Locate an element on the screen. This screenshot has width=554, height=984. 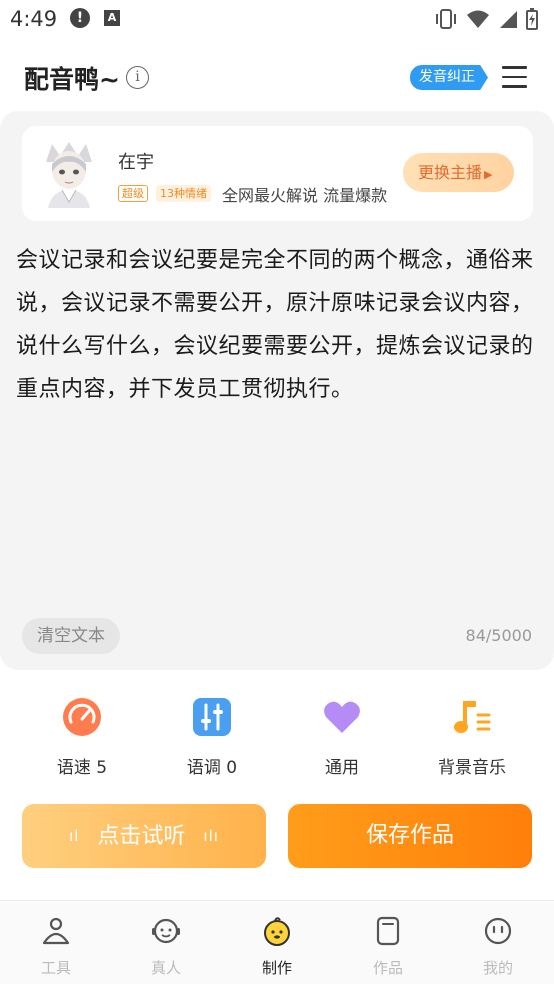
menu-icon is located at coordinates (514, 77).